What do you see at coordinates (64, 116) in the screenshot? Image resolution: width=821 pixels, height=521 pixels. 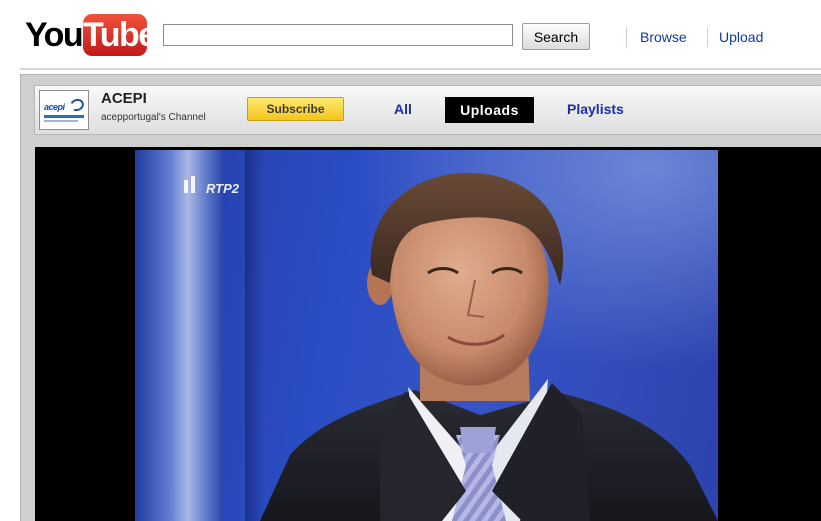 I see `acepi-logo-stripe` at bounding box center [64, 116].